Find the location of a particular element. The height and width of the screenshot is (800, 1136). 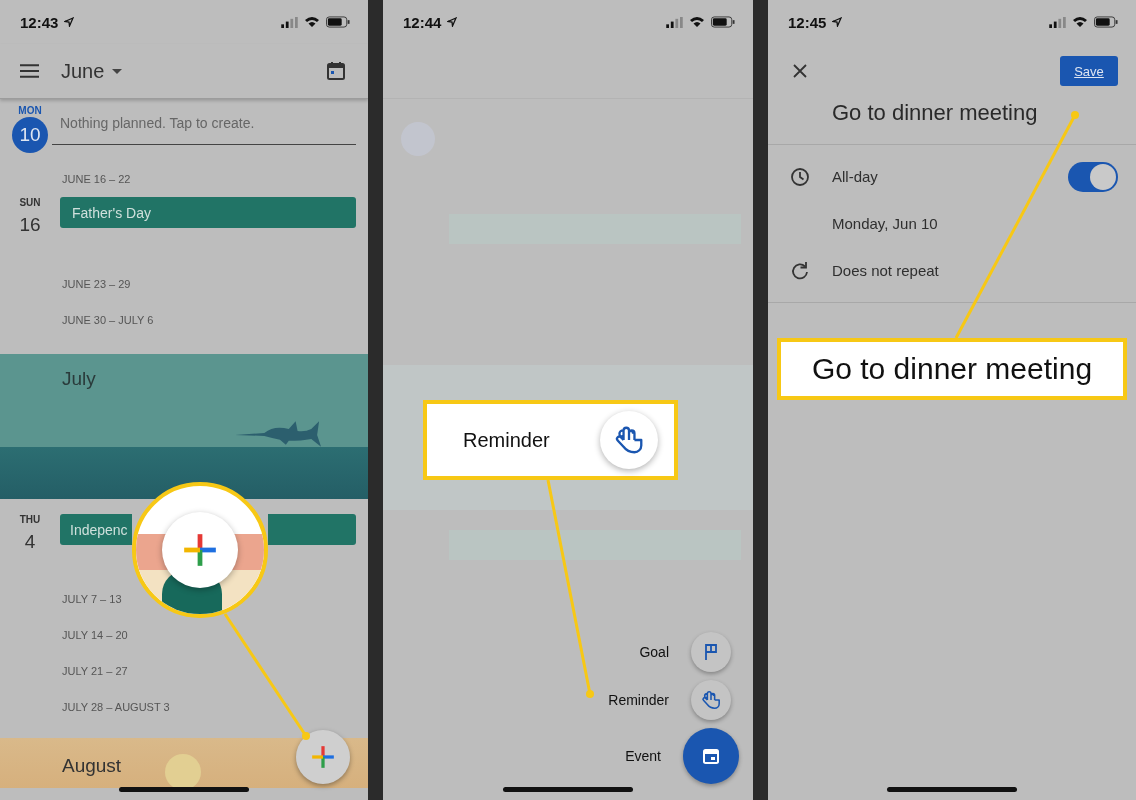

goal-button is located at coordinates (711, 652).